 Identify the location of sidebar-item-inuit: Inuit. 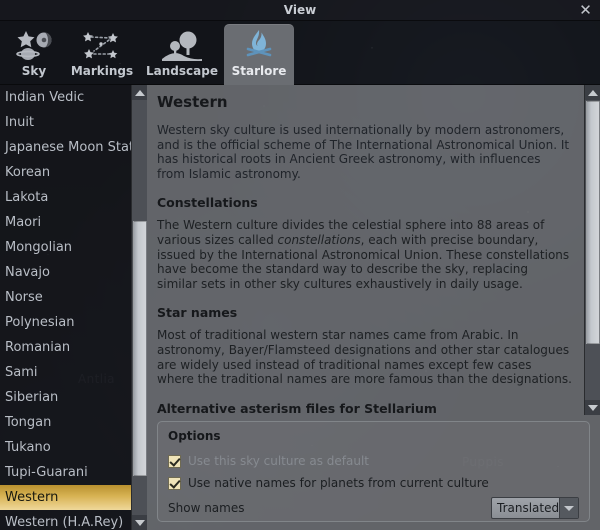
(65, 122).